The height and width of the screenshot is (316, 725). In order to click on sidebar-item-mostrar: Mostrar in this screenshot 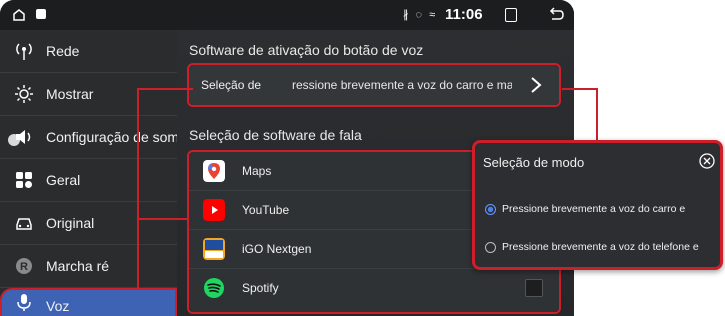, I will do `click(88, 94)`.